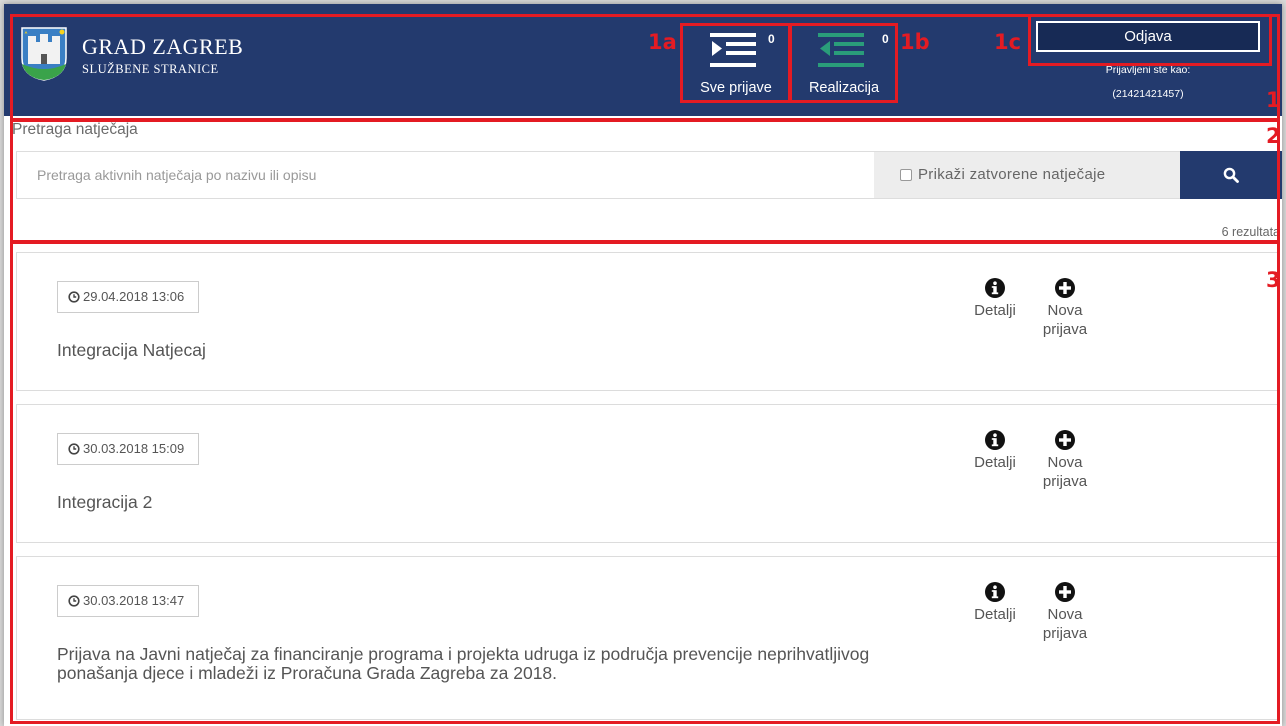 The width and height of the screenshot is (1286, 726). Describe the element at coordinates (841, 50) in the screenshot. I see `list-outdent-icon` at that location.